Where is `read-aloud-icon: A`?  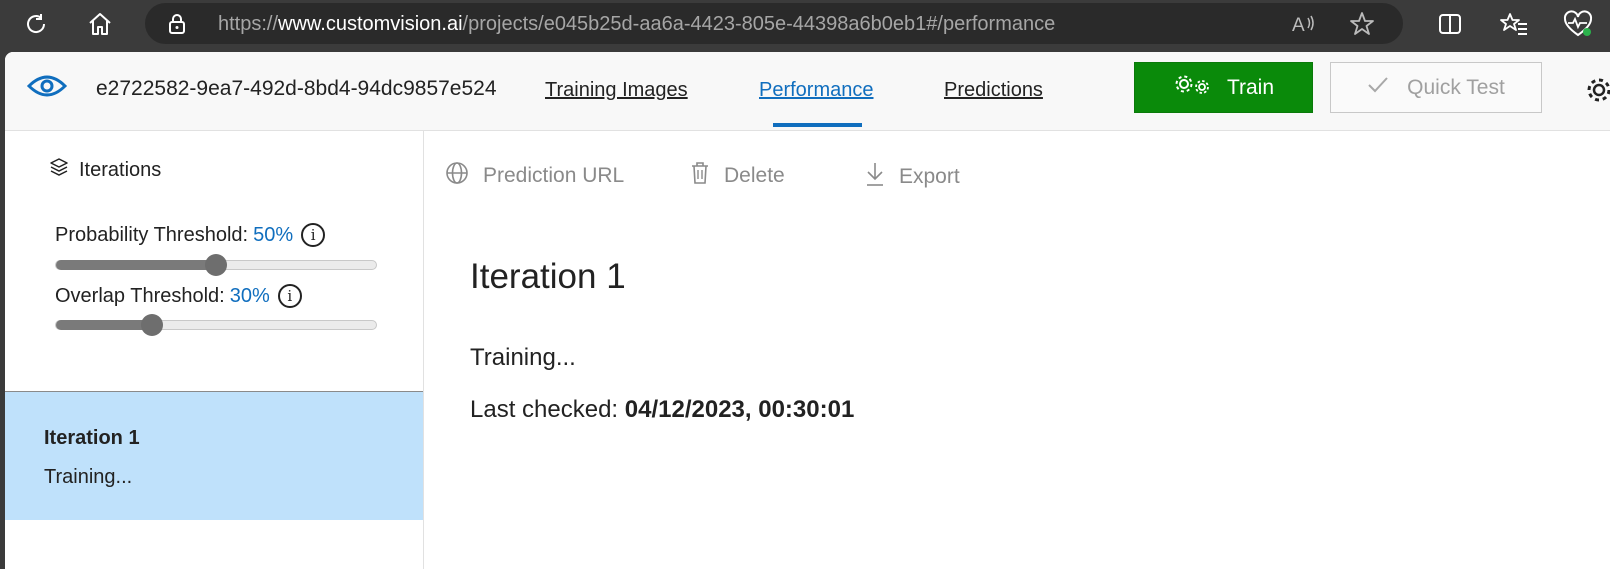
read-aloud-icon: A is located at coordinates (1304, 26).